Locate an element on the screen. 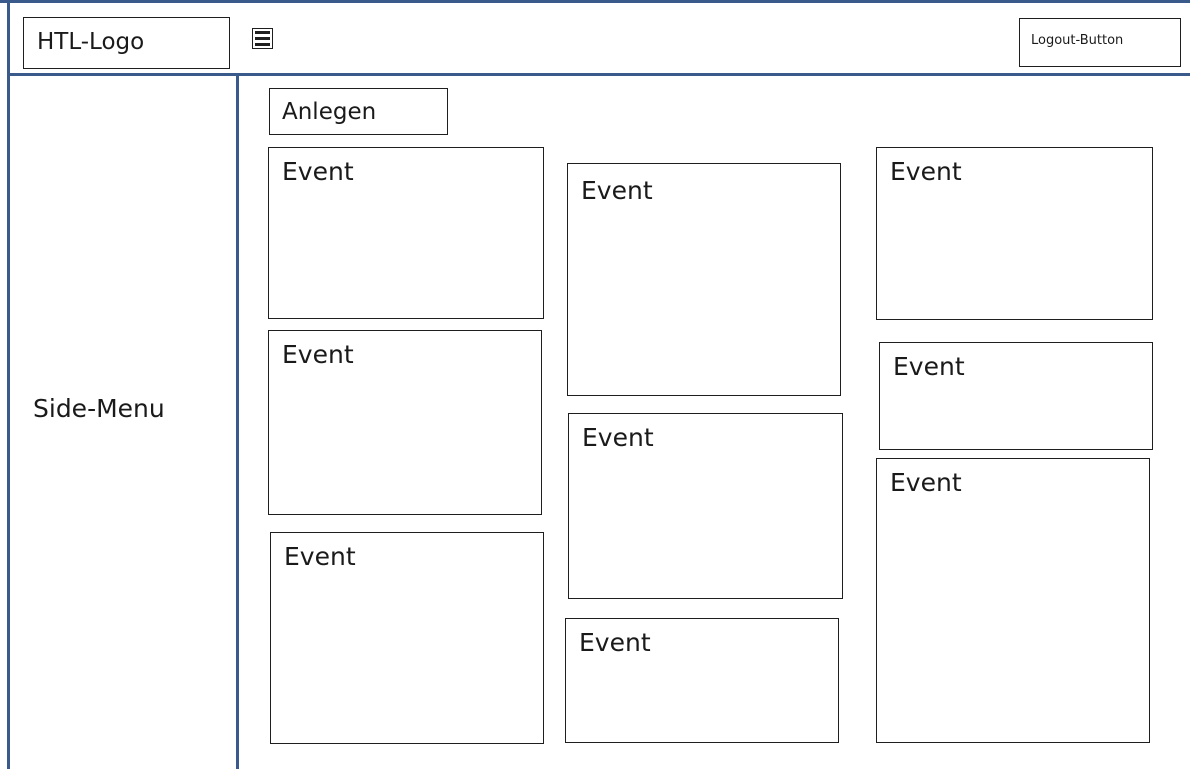  header-divider is located at coordinates (598, 74).